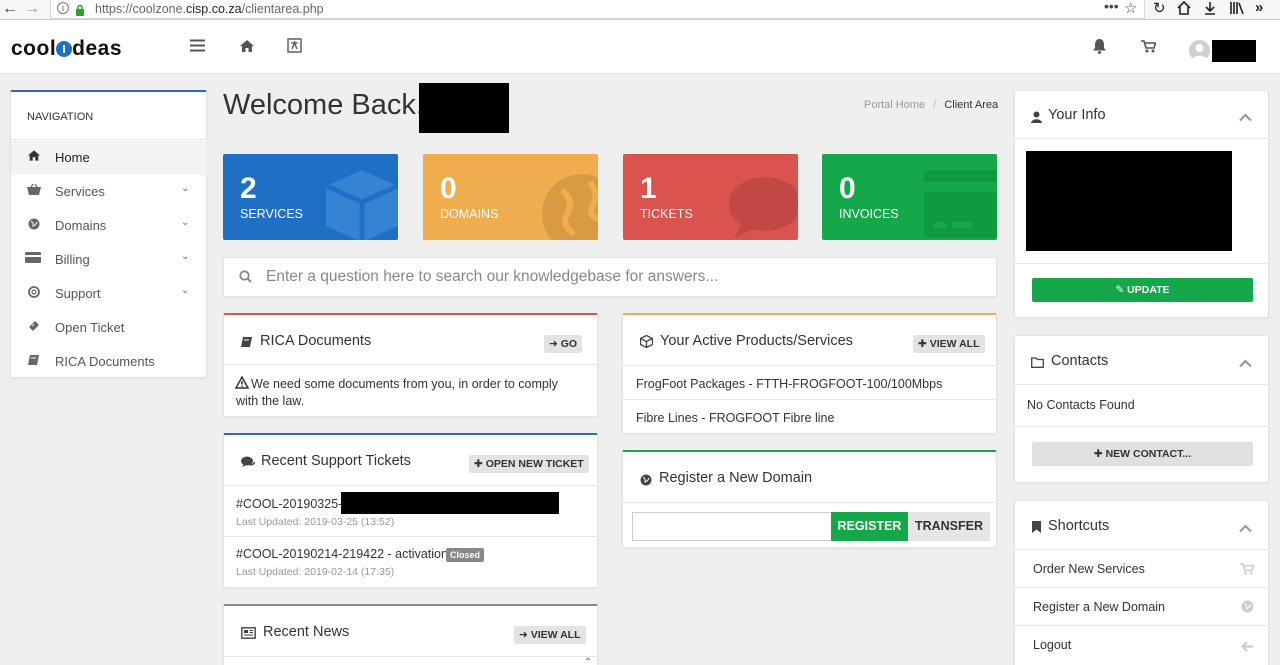 This screenshot has width=1280, height=665. Describe the element at coordinates (909, 197) in the screenshot. I see `tile-invoices: 0 INVOICES` at that location.